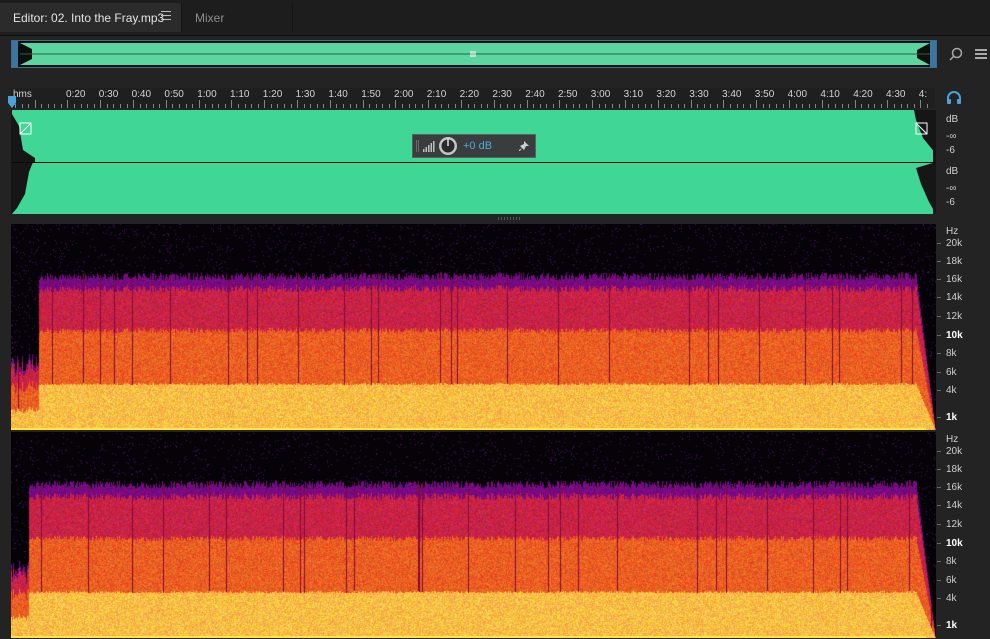 This screenshot has height=639, width=990. I want to click on frequency-label: 20k, so click(954, 243).